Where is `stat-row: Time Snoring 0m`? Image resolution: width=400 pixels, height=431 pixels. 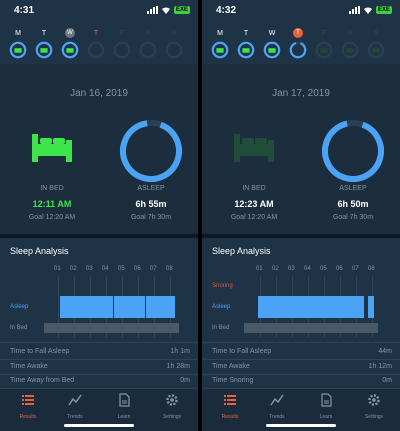 stat-row: Time Snoring 0m is located at coordinates (302, 380).